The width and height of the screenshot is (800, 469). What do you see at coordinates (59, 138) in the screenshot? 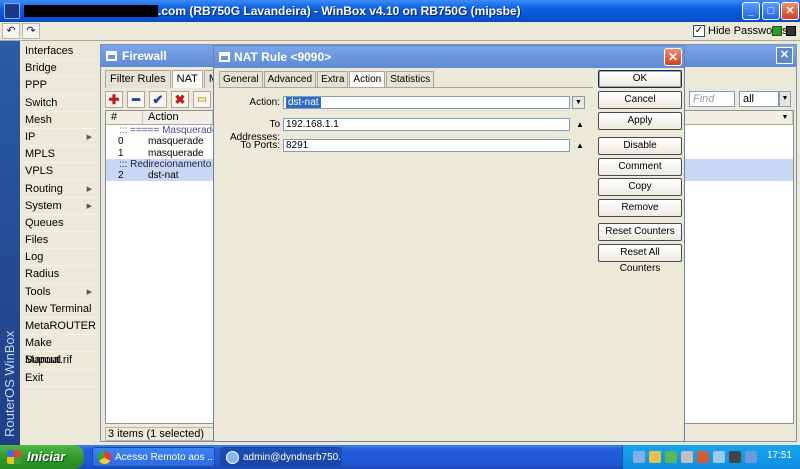
I see `sidebar-item-ip: IP ▶` at bounding box center [59, 138].